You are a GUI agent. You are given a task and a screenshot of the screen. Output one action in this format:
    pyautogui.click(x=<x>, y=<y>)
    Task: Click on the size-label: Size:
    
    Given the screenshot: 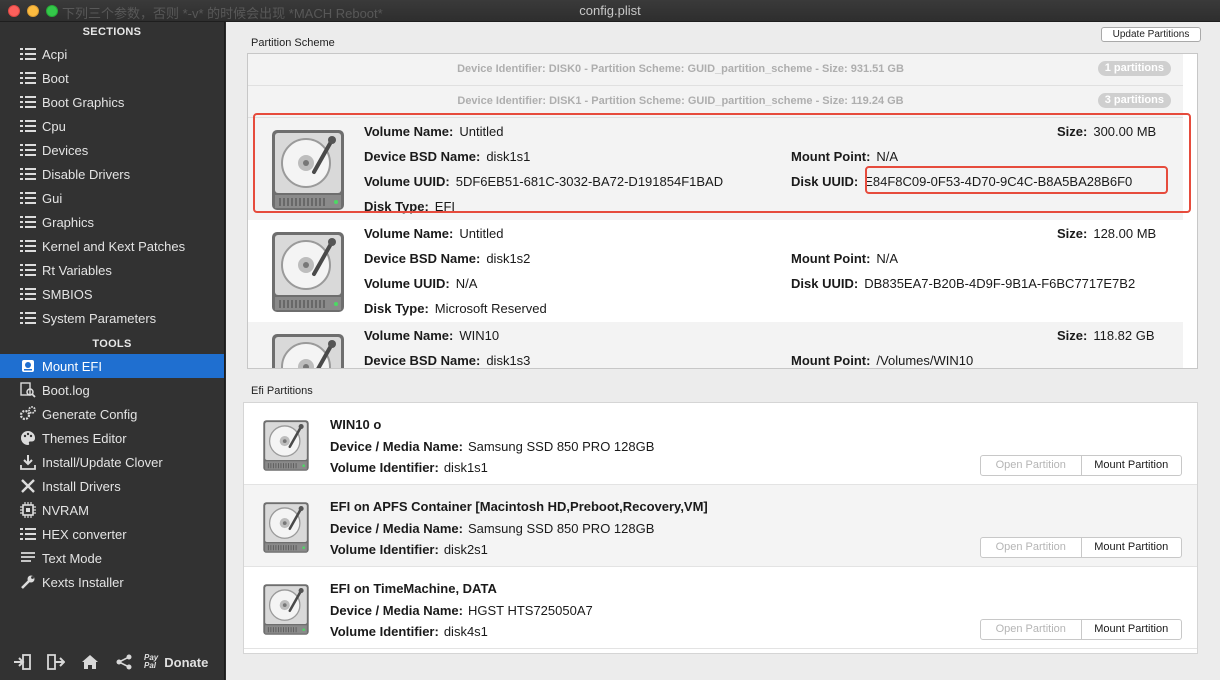 What is the action you would take?
    pyautogui.click(x=1072, y=335)
    